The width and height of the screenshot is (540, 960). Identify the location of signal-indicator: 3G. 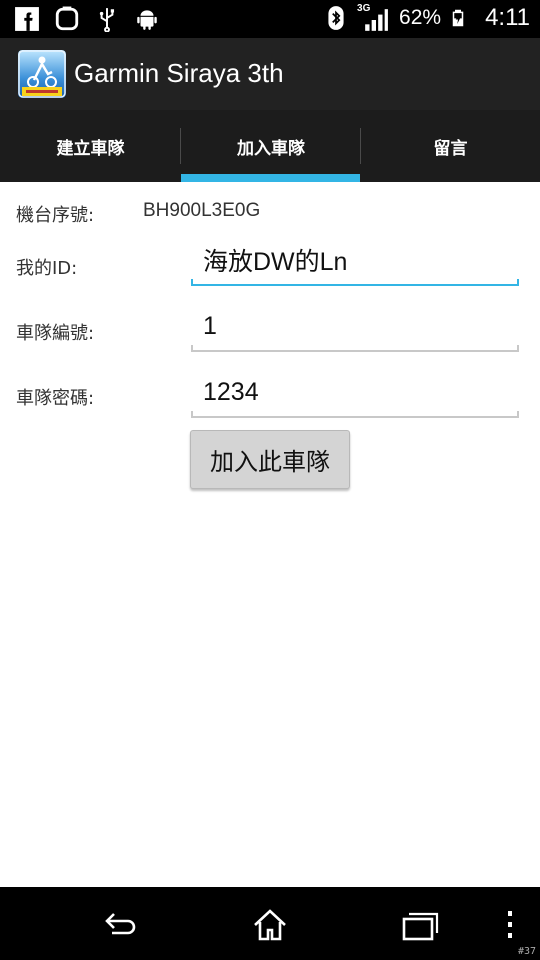
(374, 18).